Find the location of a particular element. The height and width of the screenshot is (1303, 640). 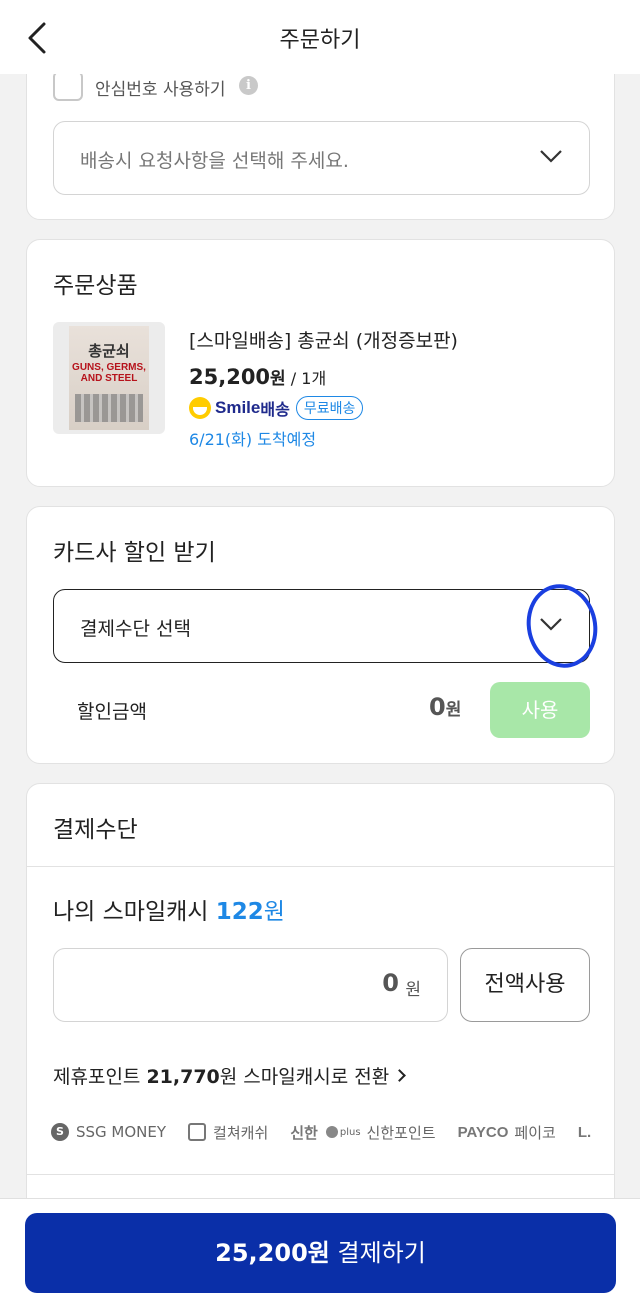

payco-brand: PAYCO is located at coordinates (483, 1132).